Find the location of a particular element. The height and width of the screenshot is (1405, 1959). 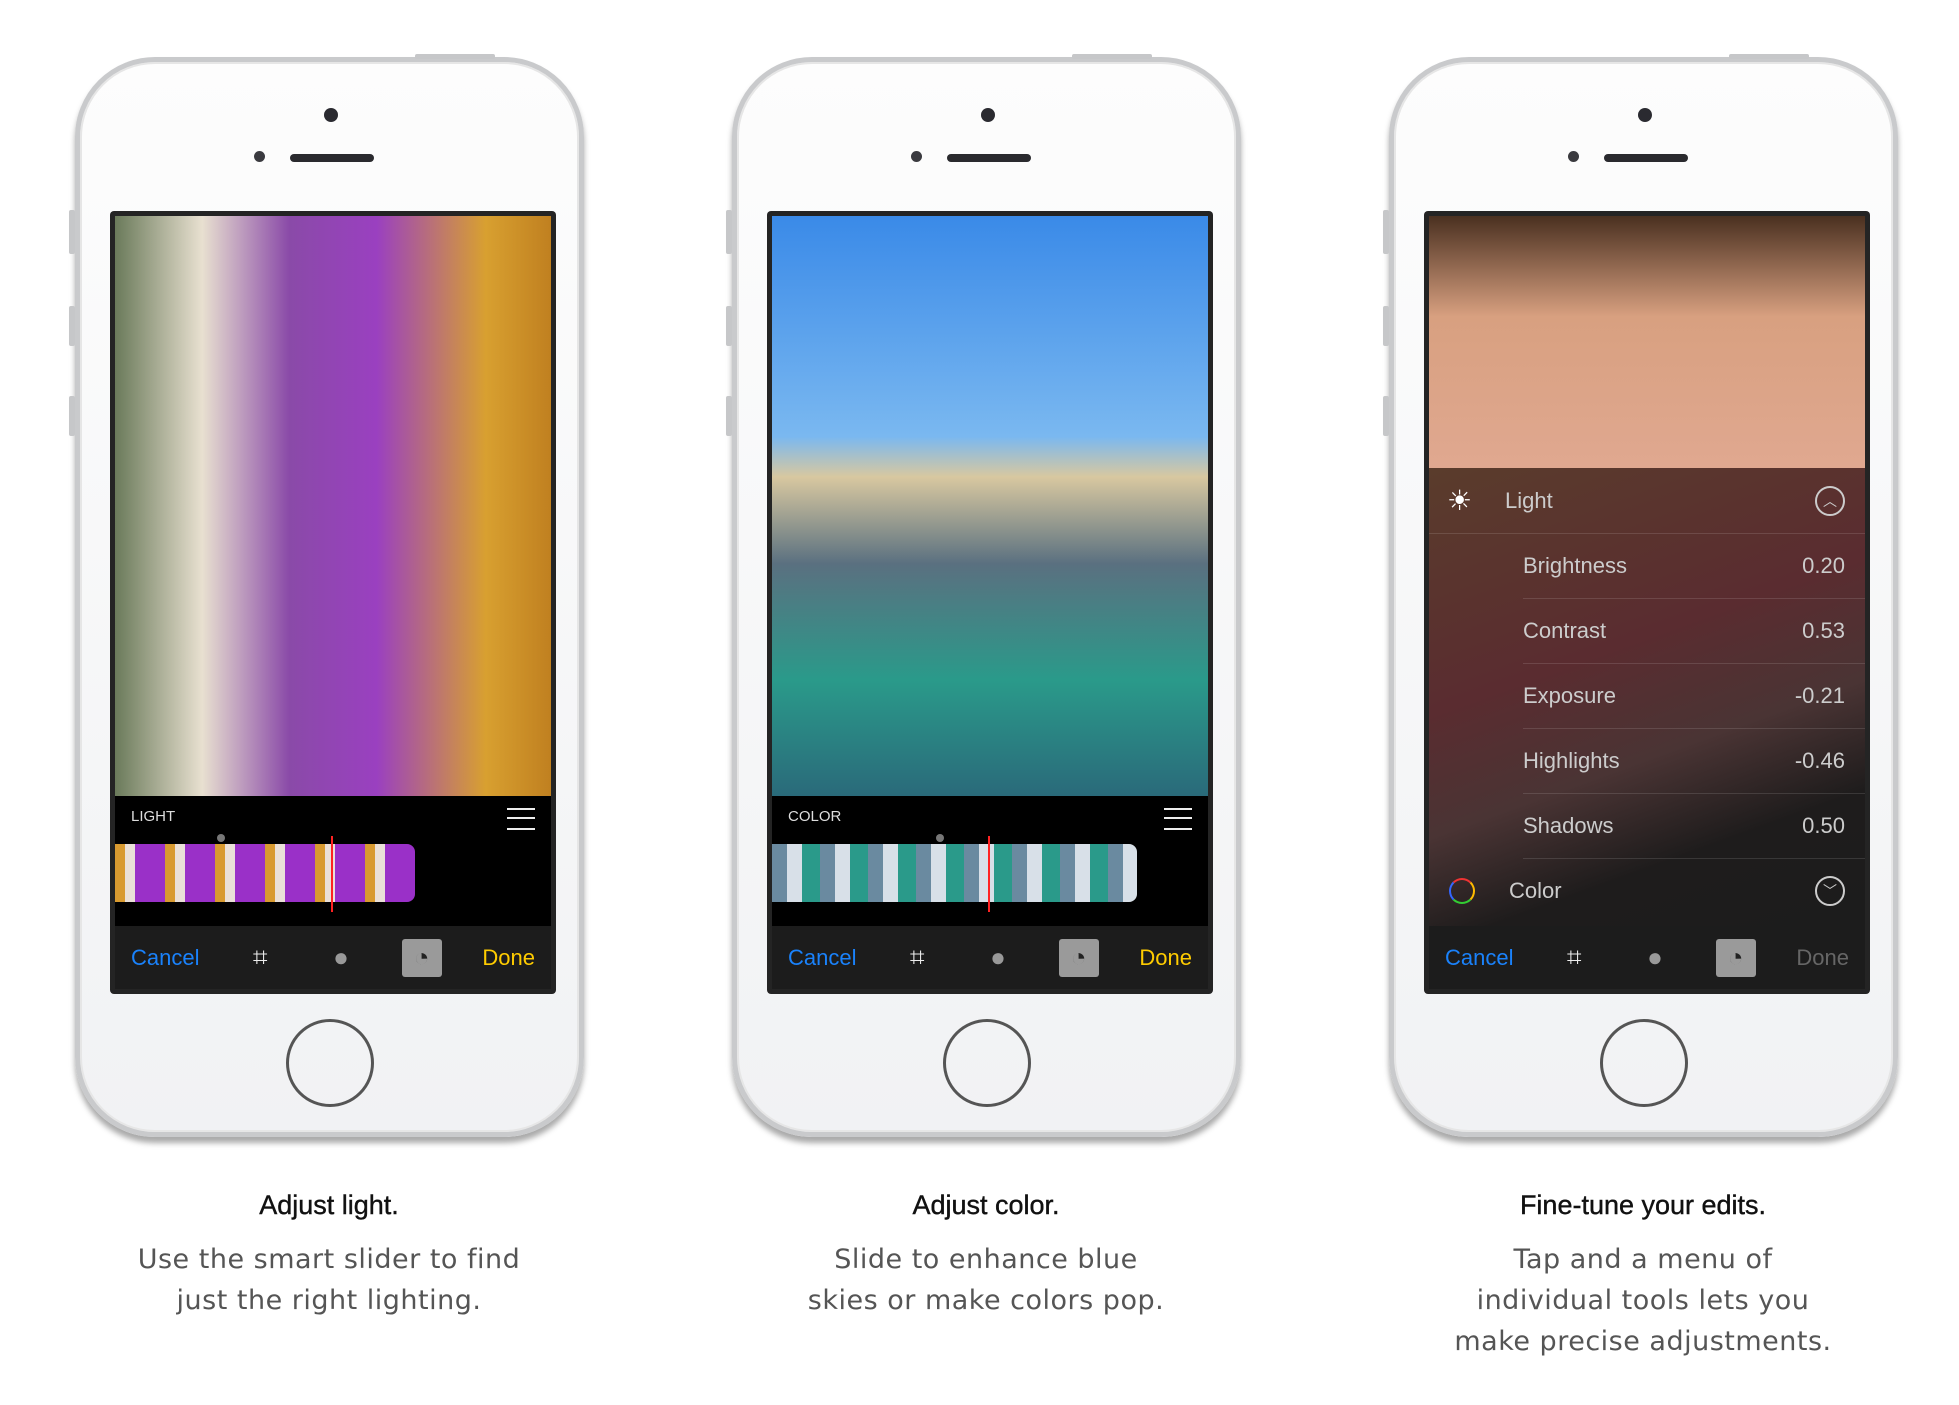

smart-slider-panel: COLOR is located at coordinates (990, 861).